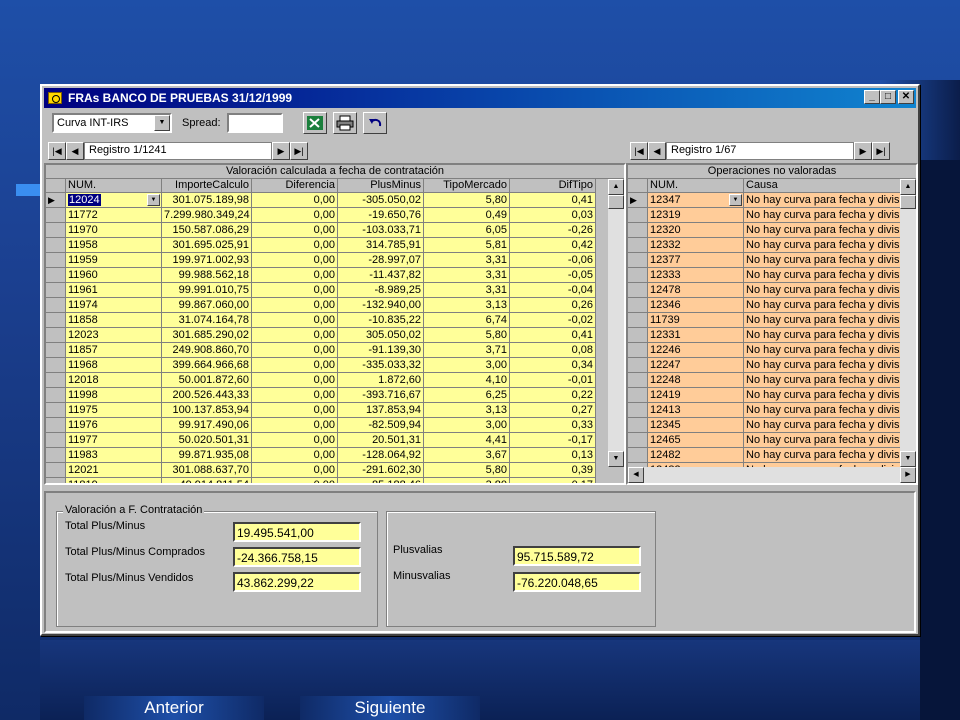 The height and width of the screenshot is (720, 960). I want to click on table-cell: 3,31, so click(467, 275).